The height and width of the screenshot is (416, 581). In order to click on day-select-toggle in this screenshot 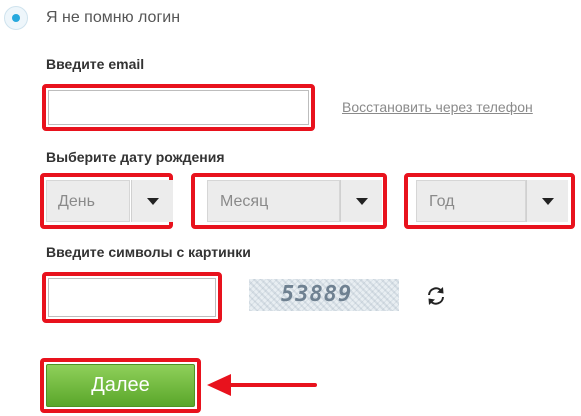, I will do `click(152, 201)`.